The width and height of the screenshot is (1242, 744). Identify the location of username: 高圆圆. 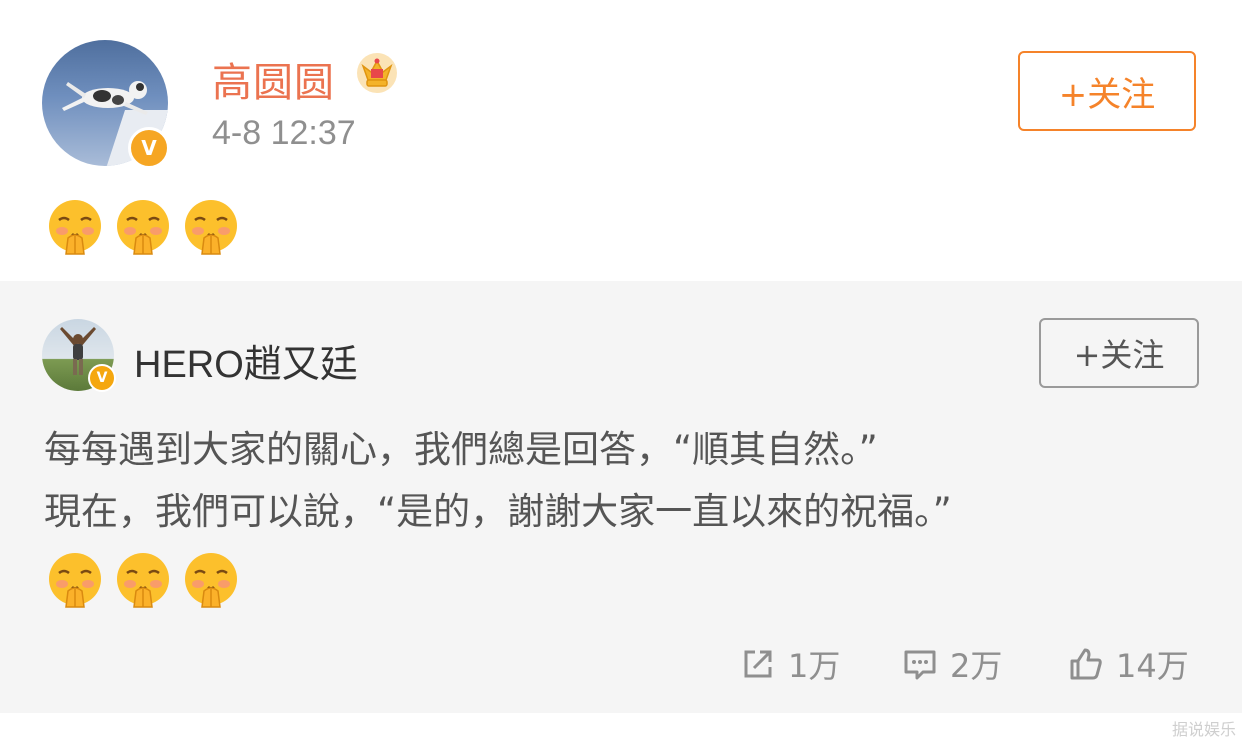
(273, 79).